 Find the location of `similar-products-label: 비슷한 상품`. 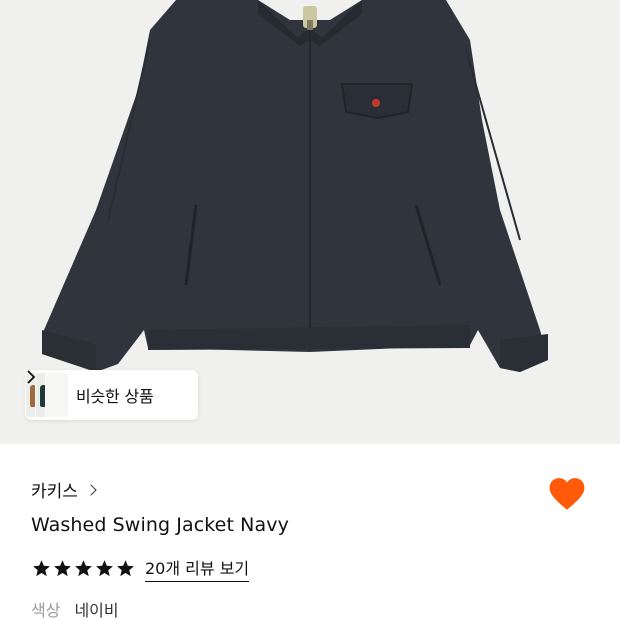

similar-products-label: 비슷한 상품 is located at coordinates (115, 396).